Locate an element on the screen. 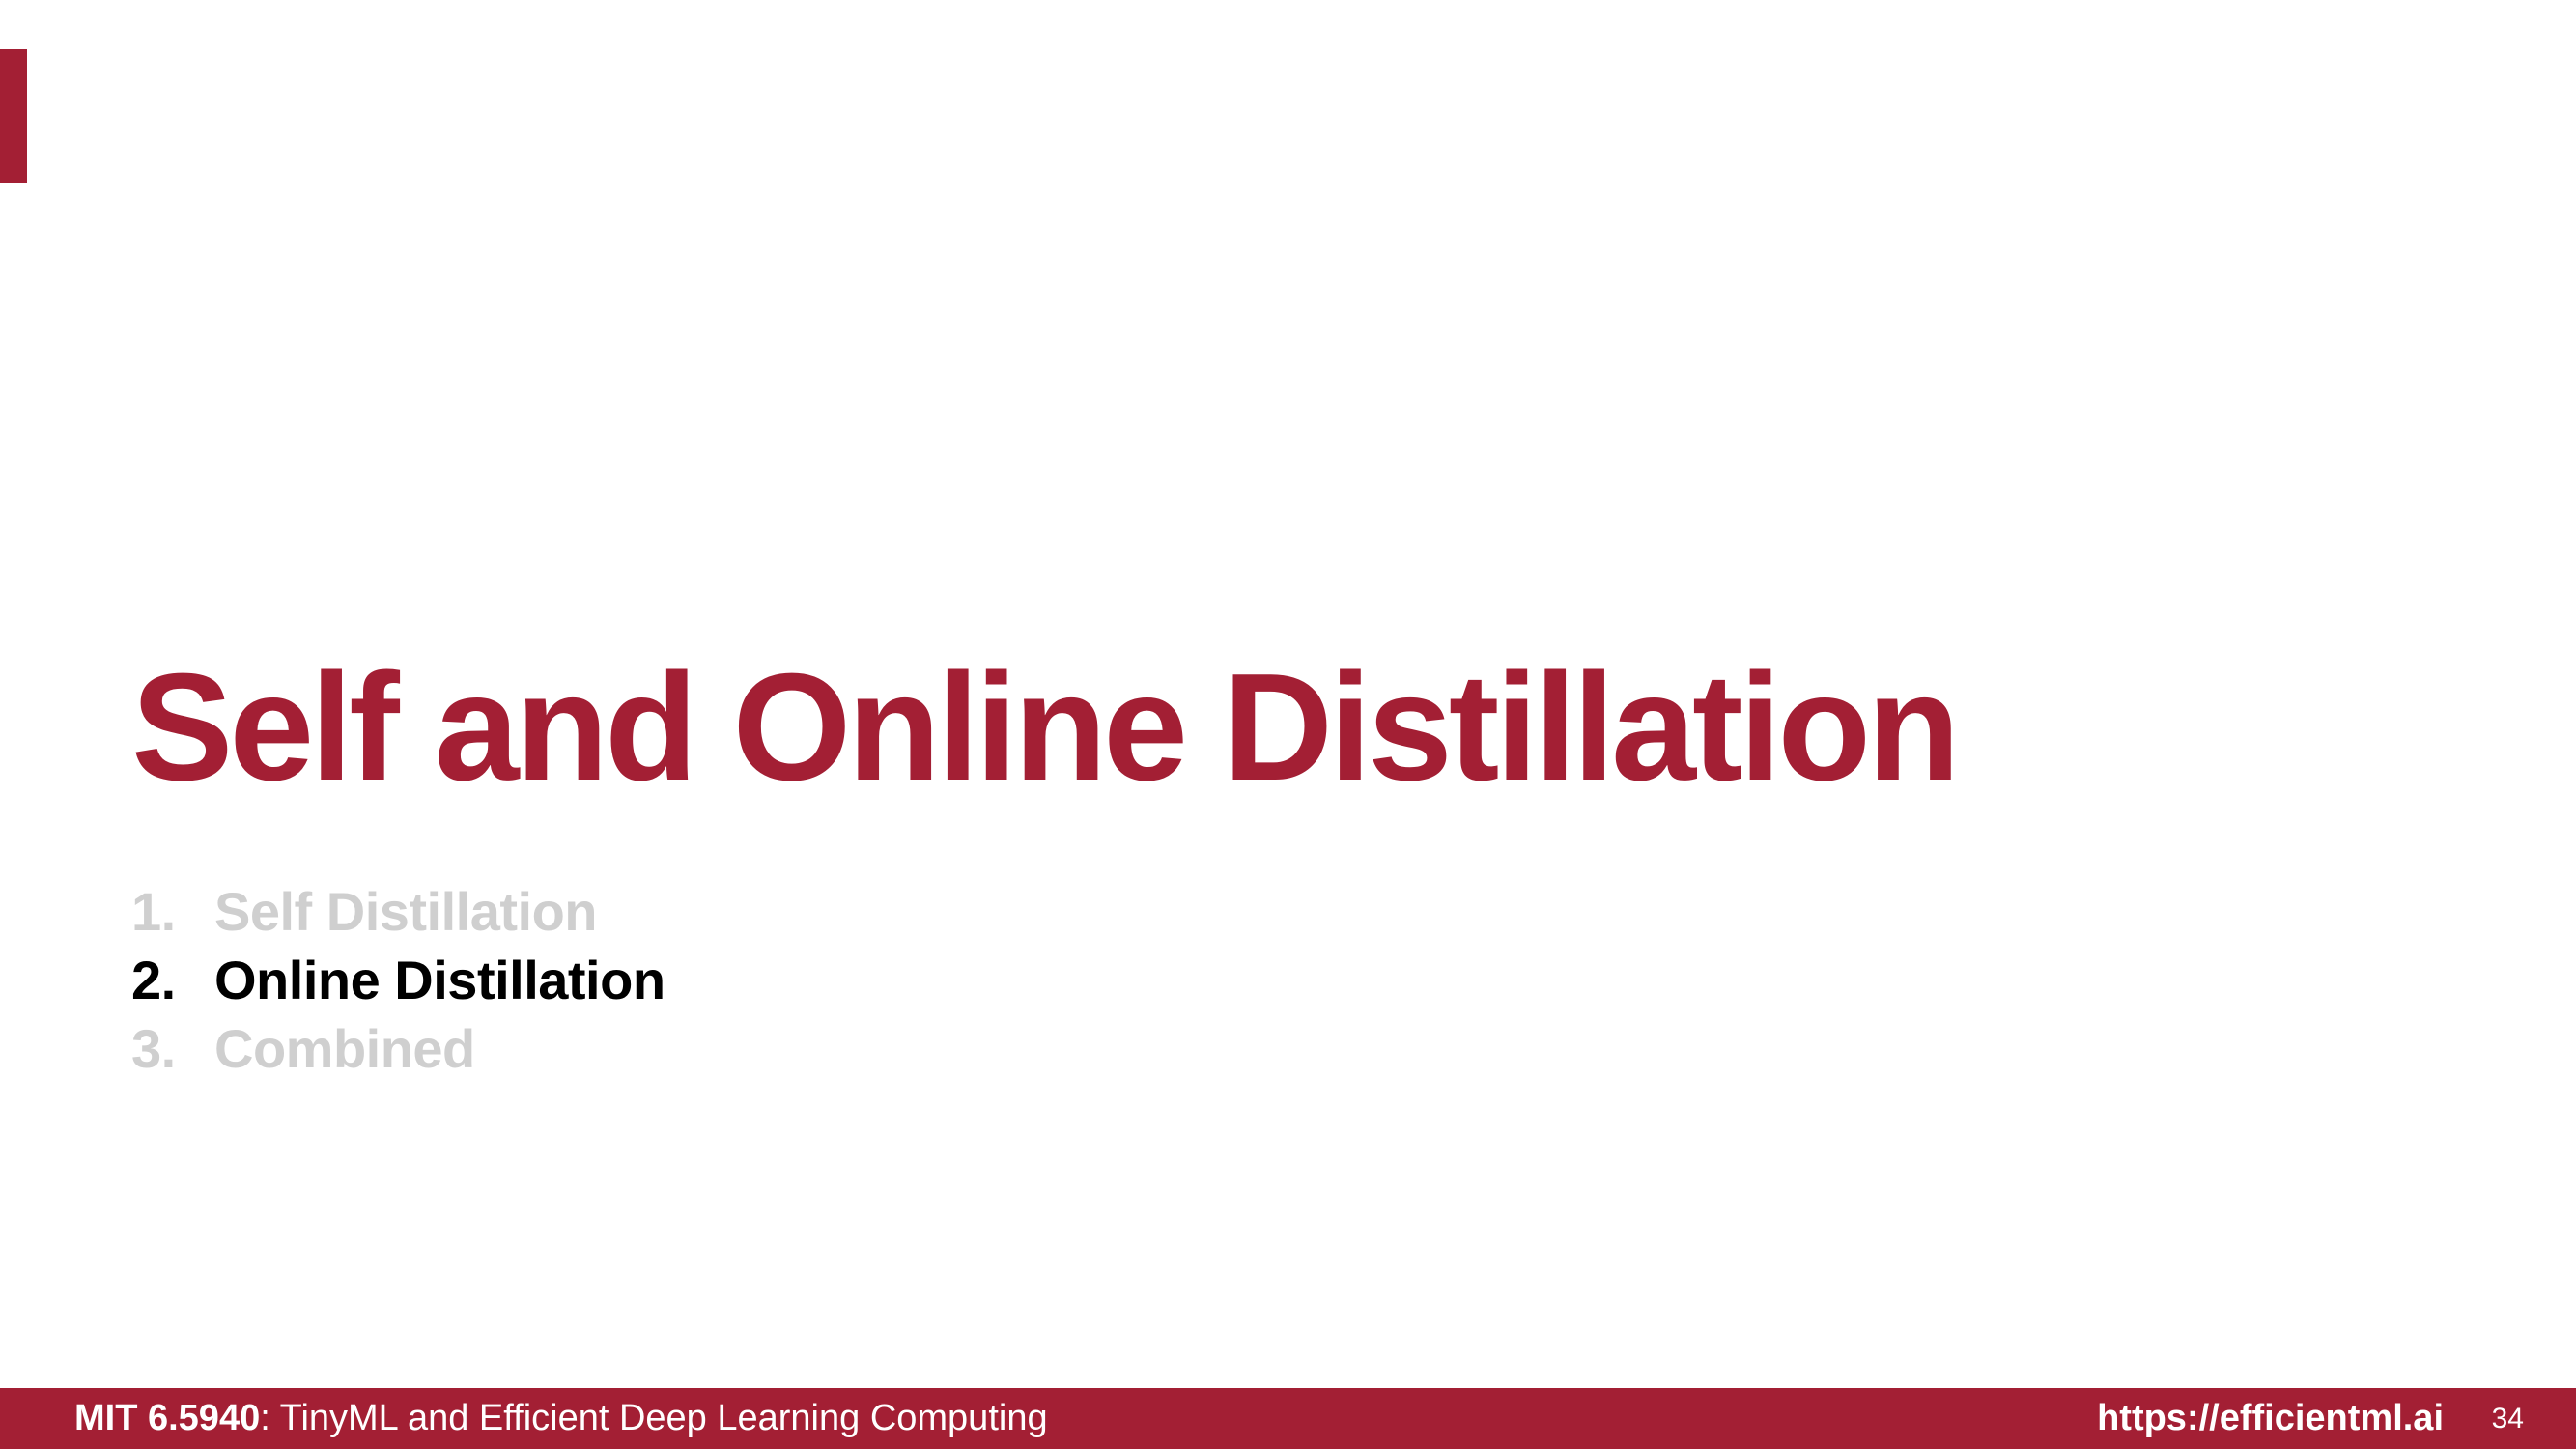 The width and height of the screenshot is (2576, 1449). agenda-item-number: 3. is located at coordinates (153, 1048).